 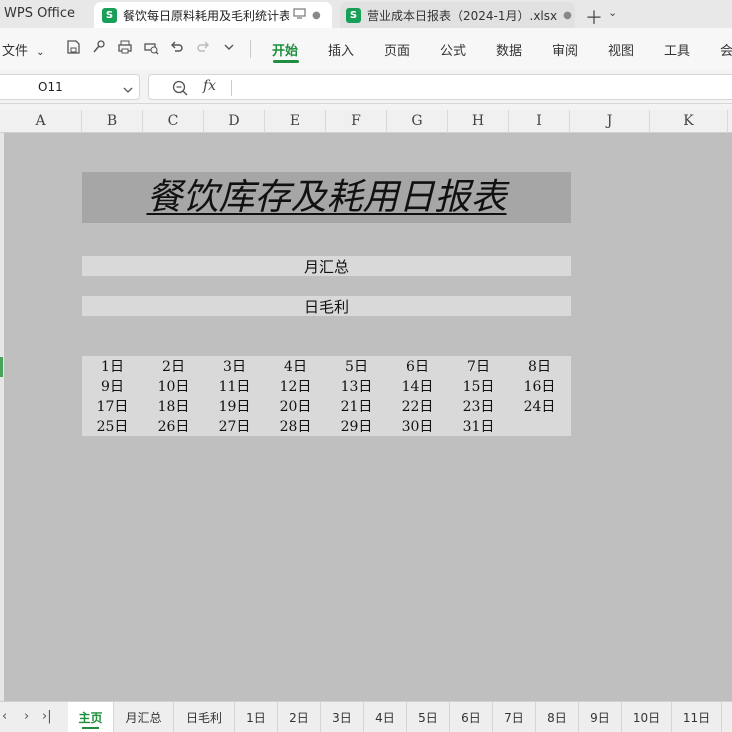 I want to click on sheet-tab-day: 2日, so click(x=299, y=717).